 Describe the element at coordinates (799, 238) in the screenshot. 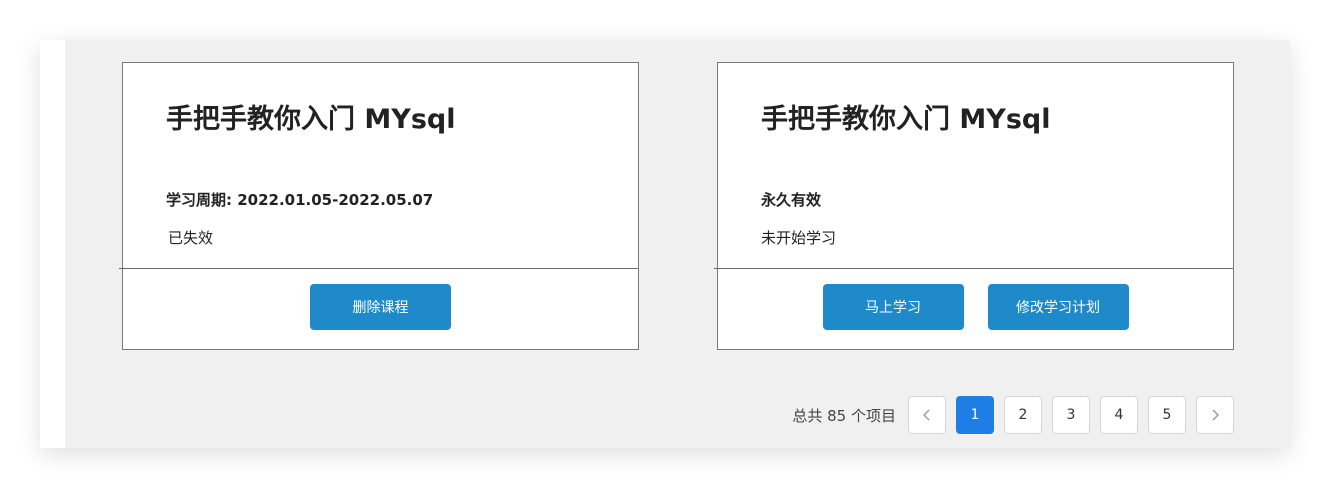

I see `course-status: 未开始学习` at that location.